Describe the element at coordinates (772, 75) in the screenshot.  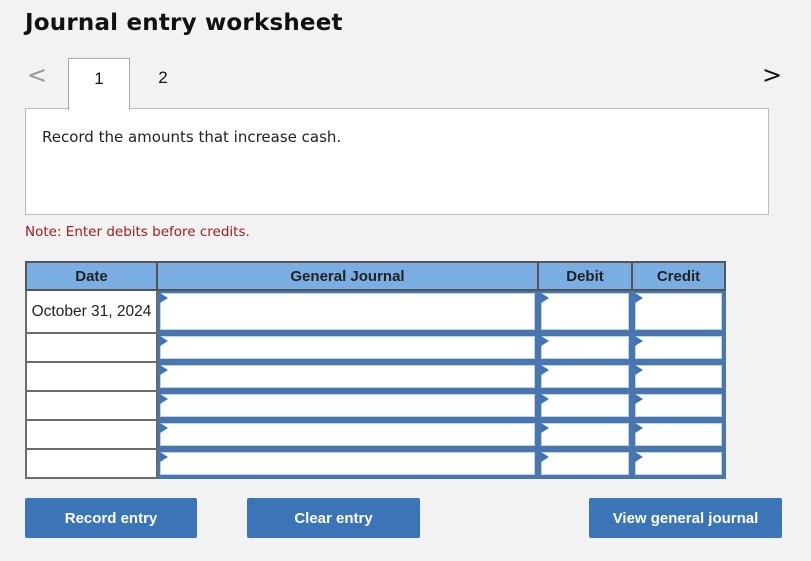
I see `chevron-right-icon: >` at that location.